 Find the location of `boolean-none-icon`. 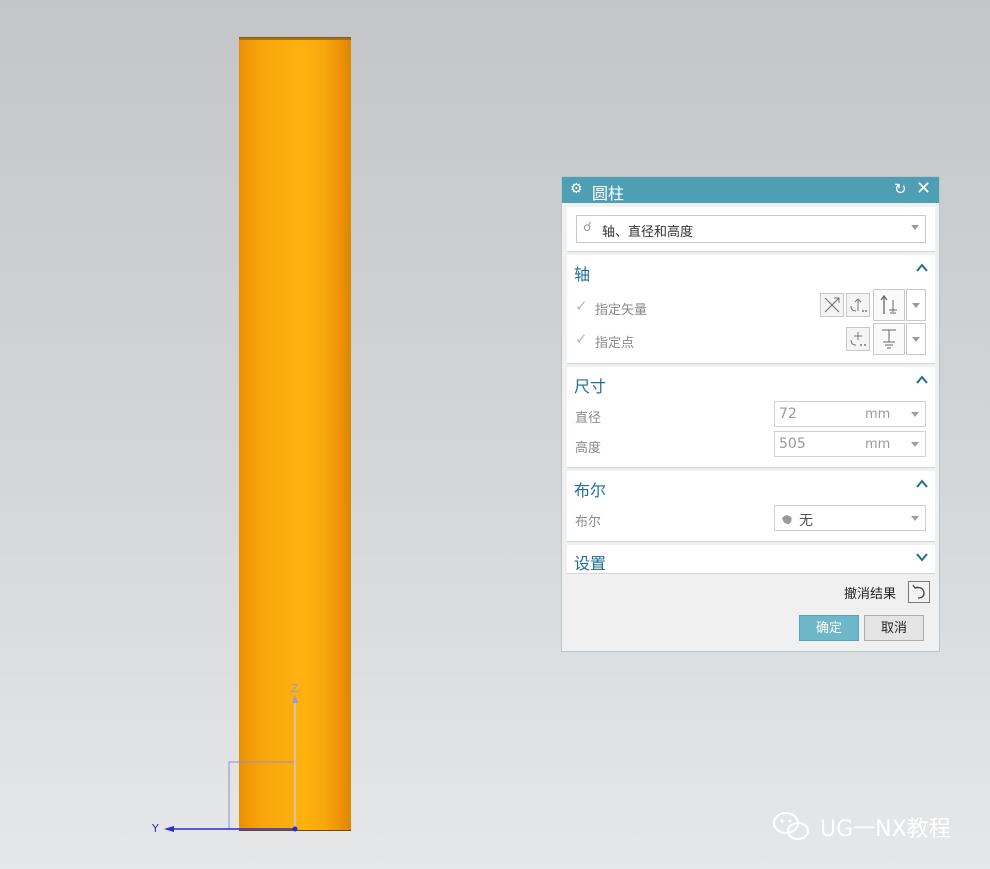

boolean-none-icon is located at coordinates (787, 520).